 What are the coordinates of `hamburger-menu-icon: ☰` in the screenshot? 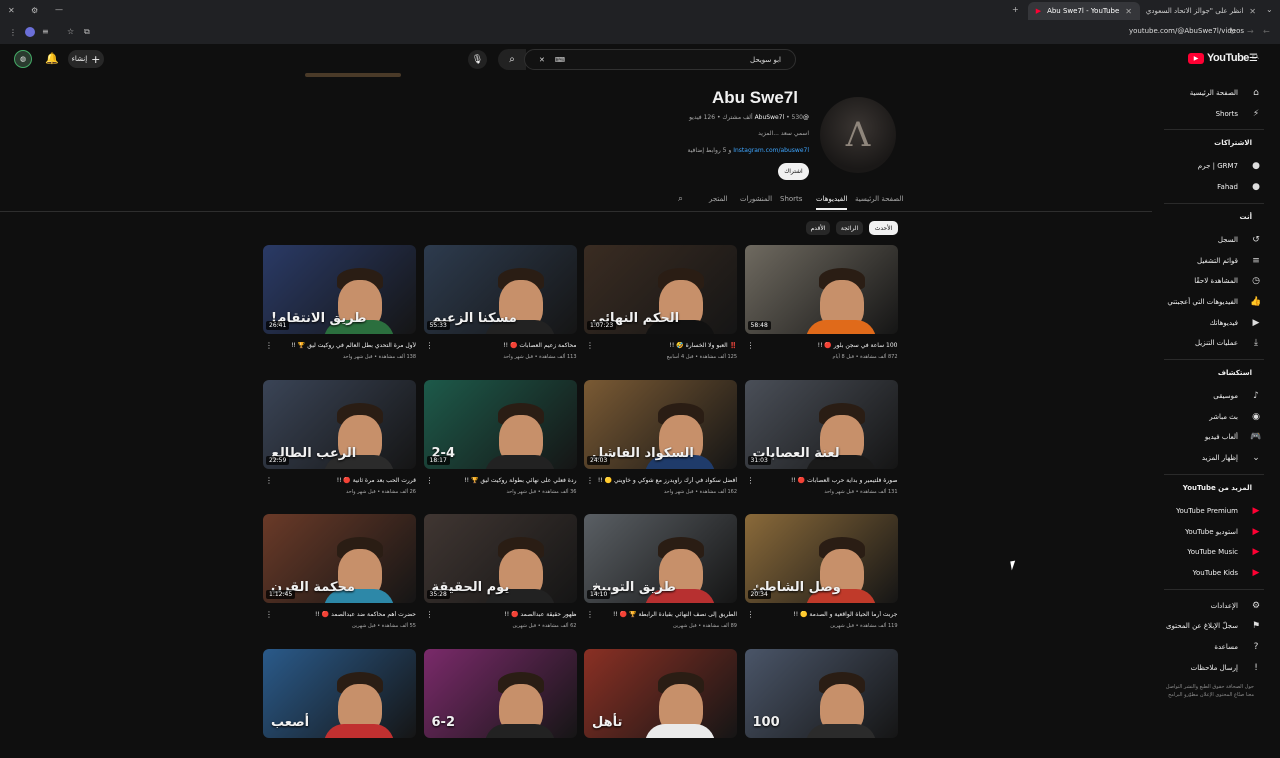 It's located at (1253, 58).